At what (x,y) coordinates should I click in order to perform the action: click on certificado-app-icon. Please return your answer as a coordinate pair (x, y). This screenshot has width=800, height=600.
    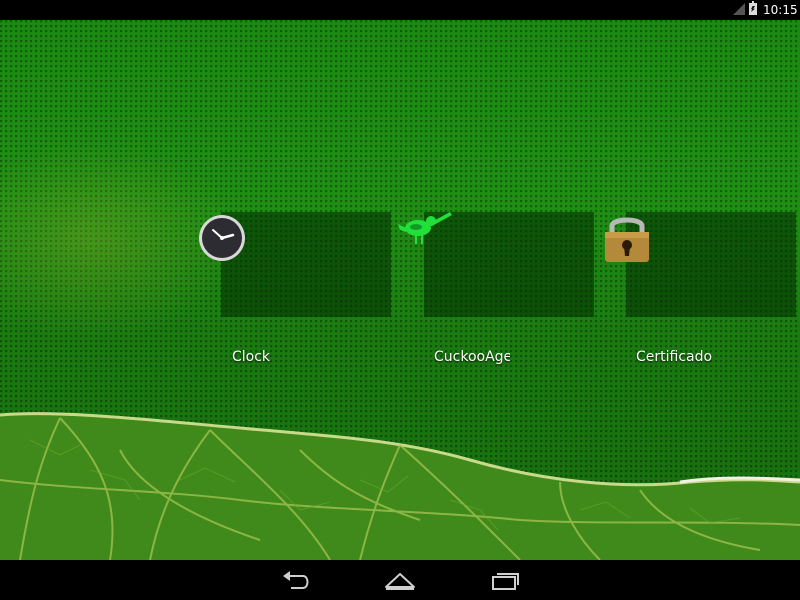
    Looking at the image, I should click on (627, 239).